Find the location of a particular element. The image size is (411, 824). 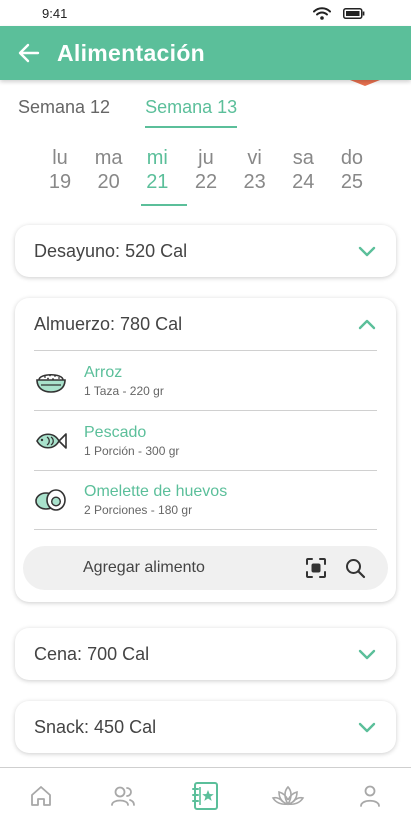

meal-card-dinner: Cena: 700 Cal is located at coordinates (205, 654).